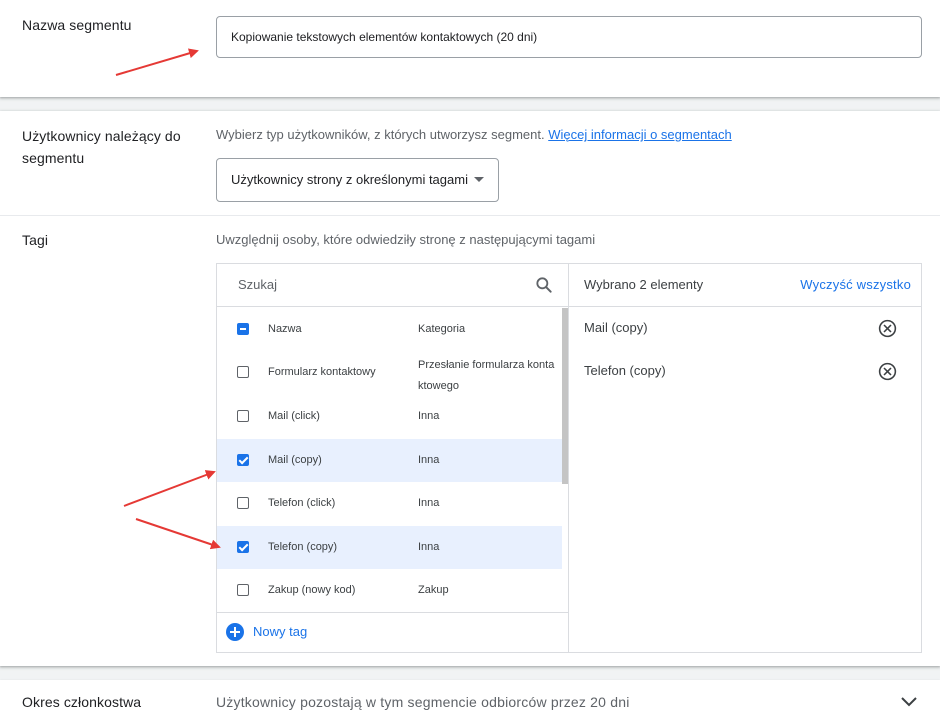 This screenshot has width=940, height=715. I want to click on tag-name: Mail (copy), so click(295, 460).